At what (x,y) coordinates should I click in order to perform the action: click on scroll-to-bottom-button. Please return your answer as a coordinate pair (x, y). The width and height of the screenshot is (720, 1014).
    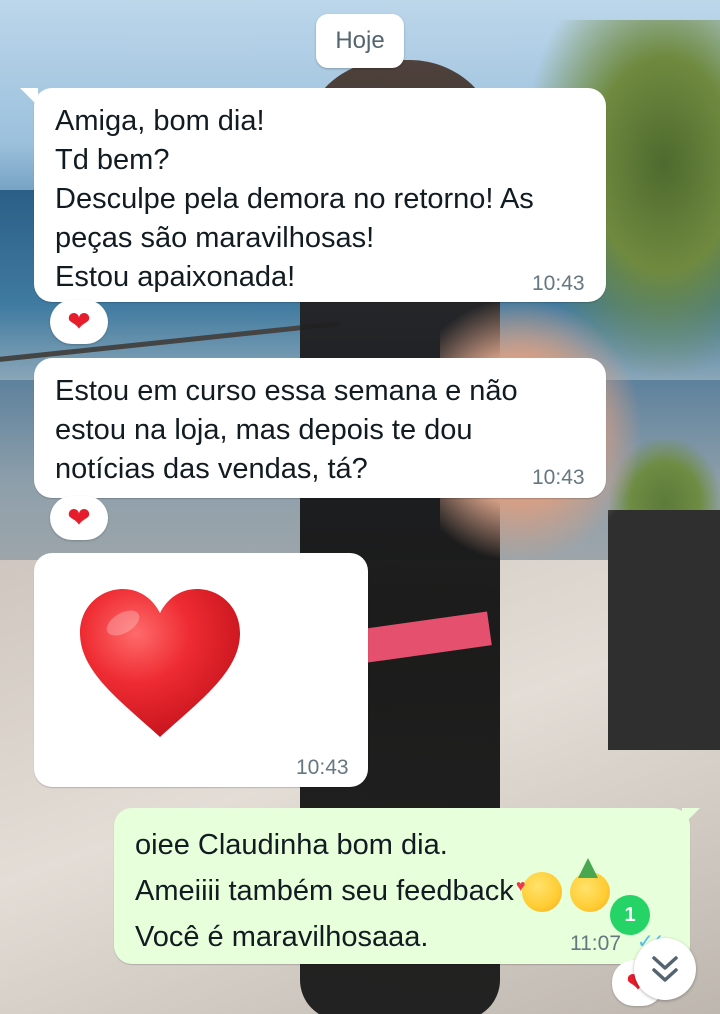
    Looking at the image, I should click on (665, 969).